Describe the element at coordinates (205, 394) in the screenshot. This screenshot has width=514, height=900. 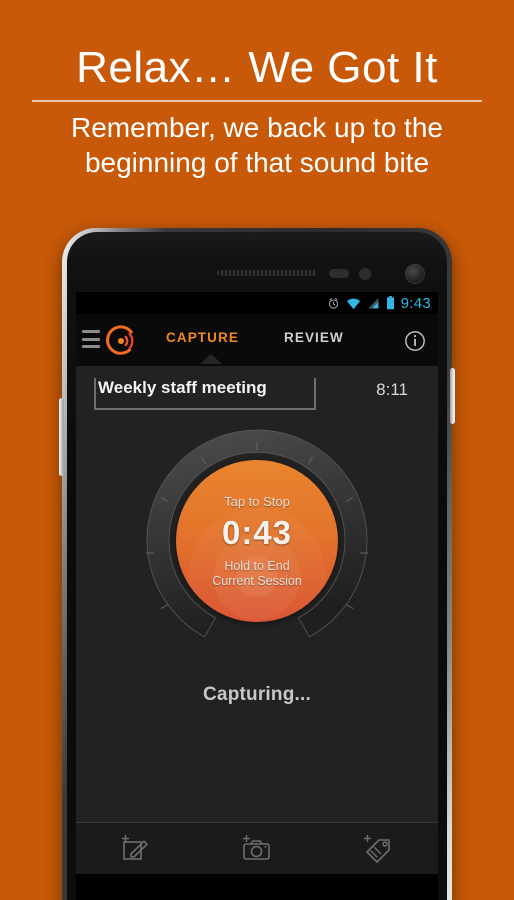
I see `session-title-input: Weekly staff meeting` at that location.